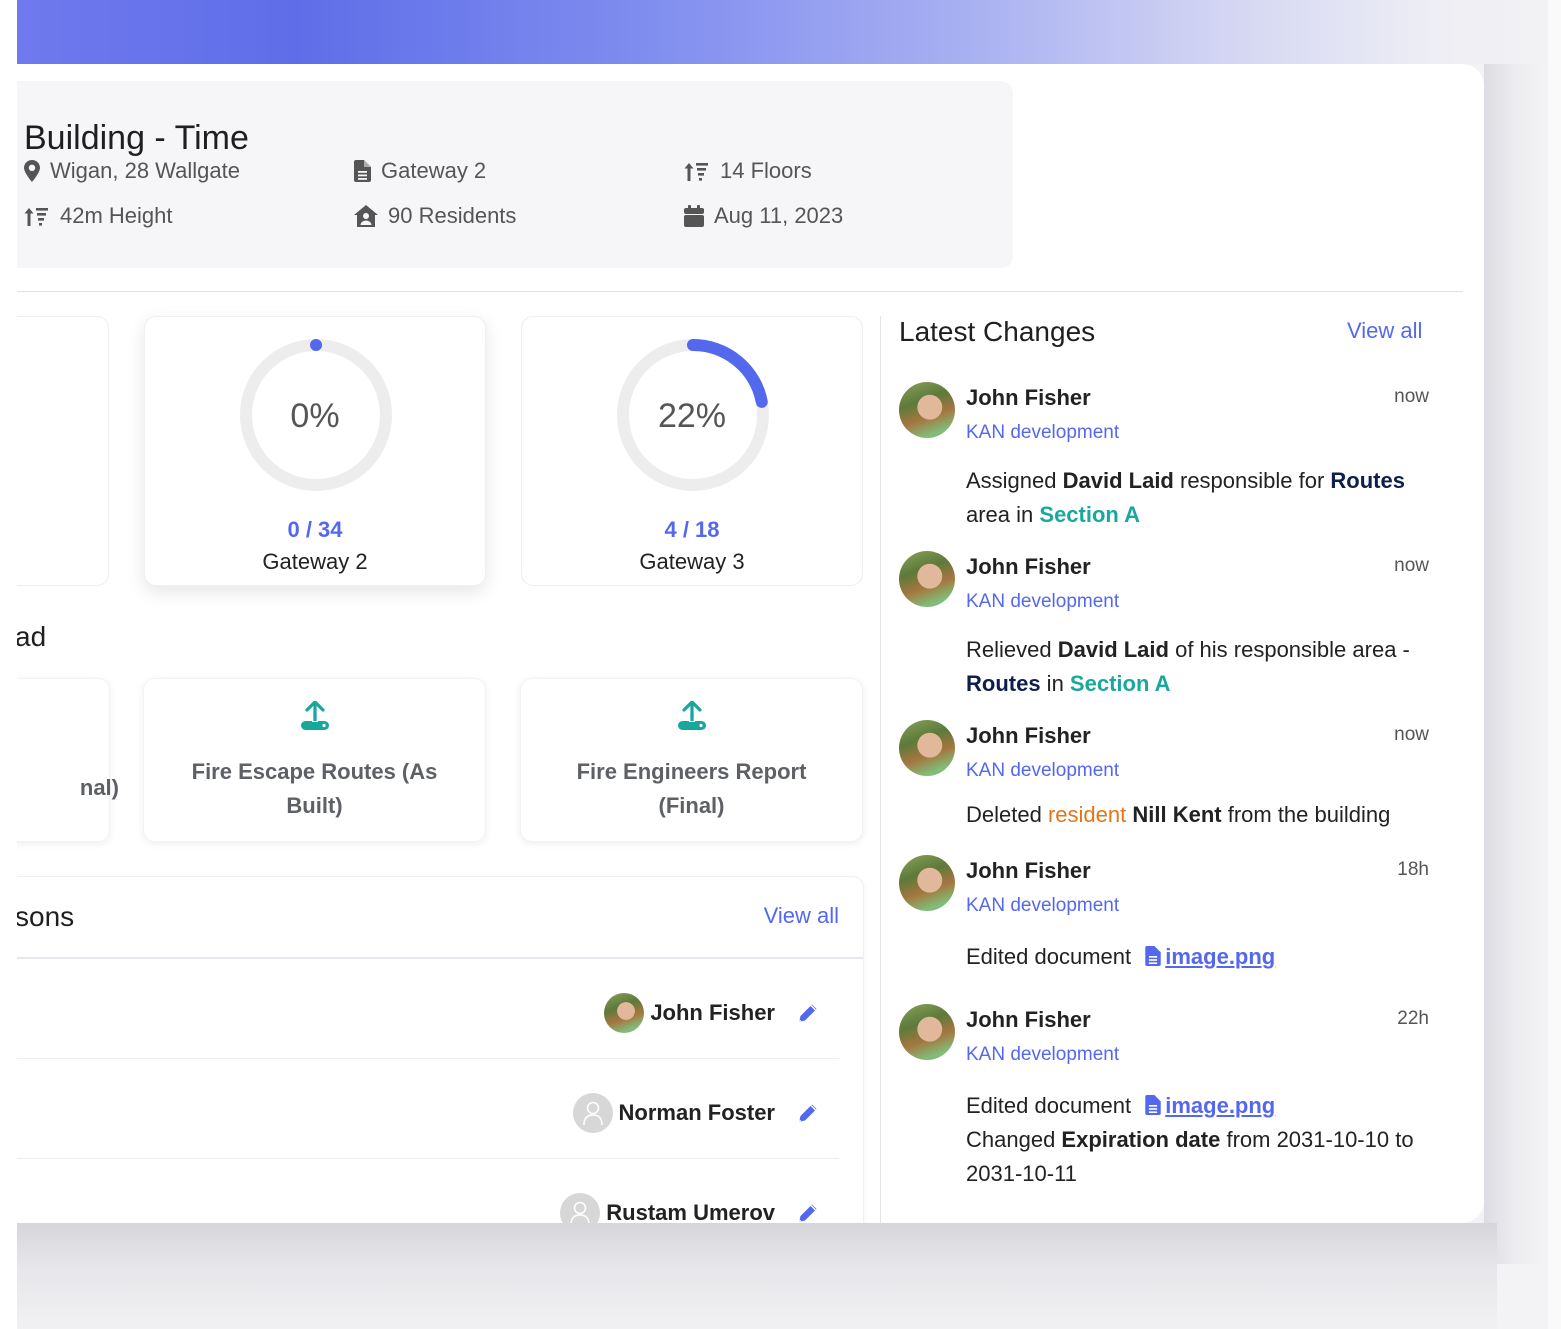 The height and width of the screenshot is (1329, 1561). Describe the element at coordinates (1052, 1105) in the screenshot. I see `change-text: Edited document` at that location.